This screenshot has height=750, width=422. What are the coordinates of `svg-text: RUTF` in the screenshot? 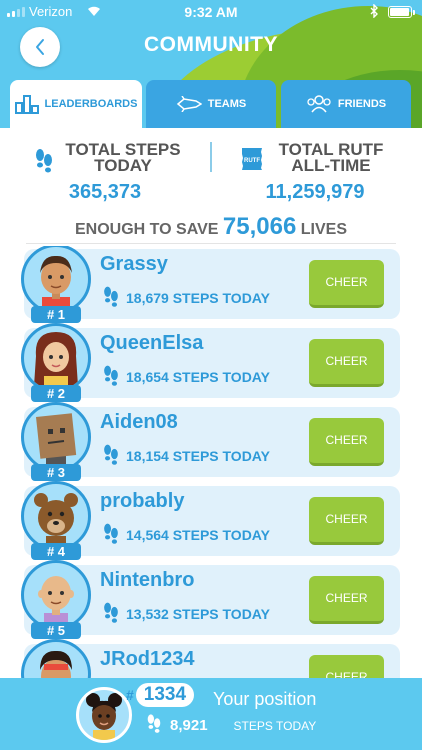 It's located at (252, 161).